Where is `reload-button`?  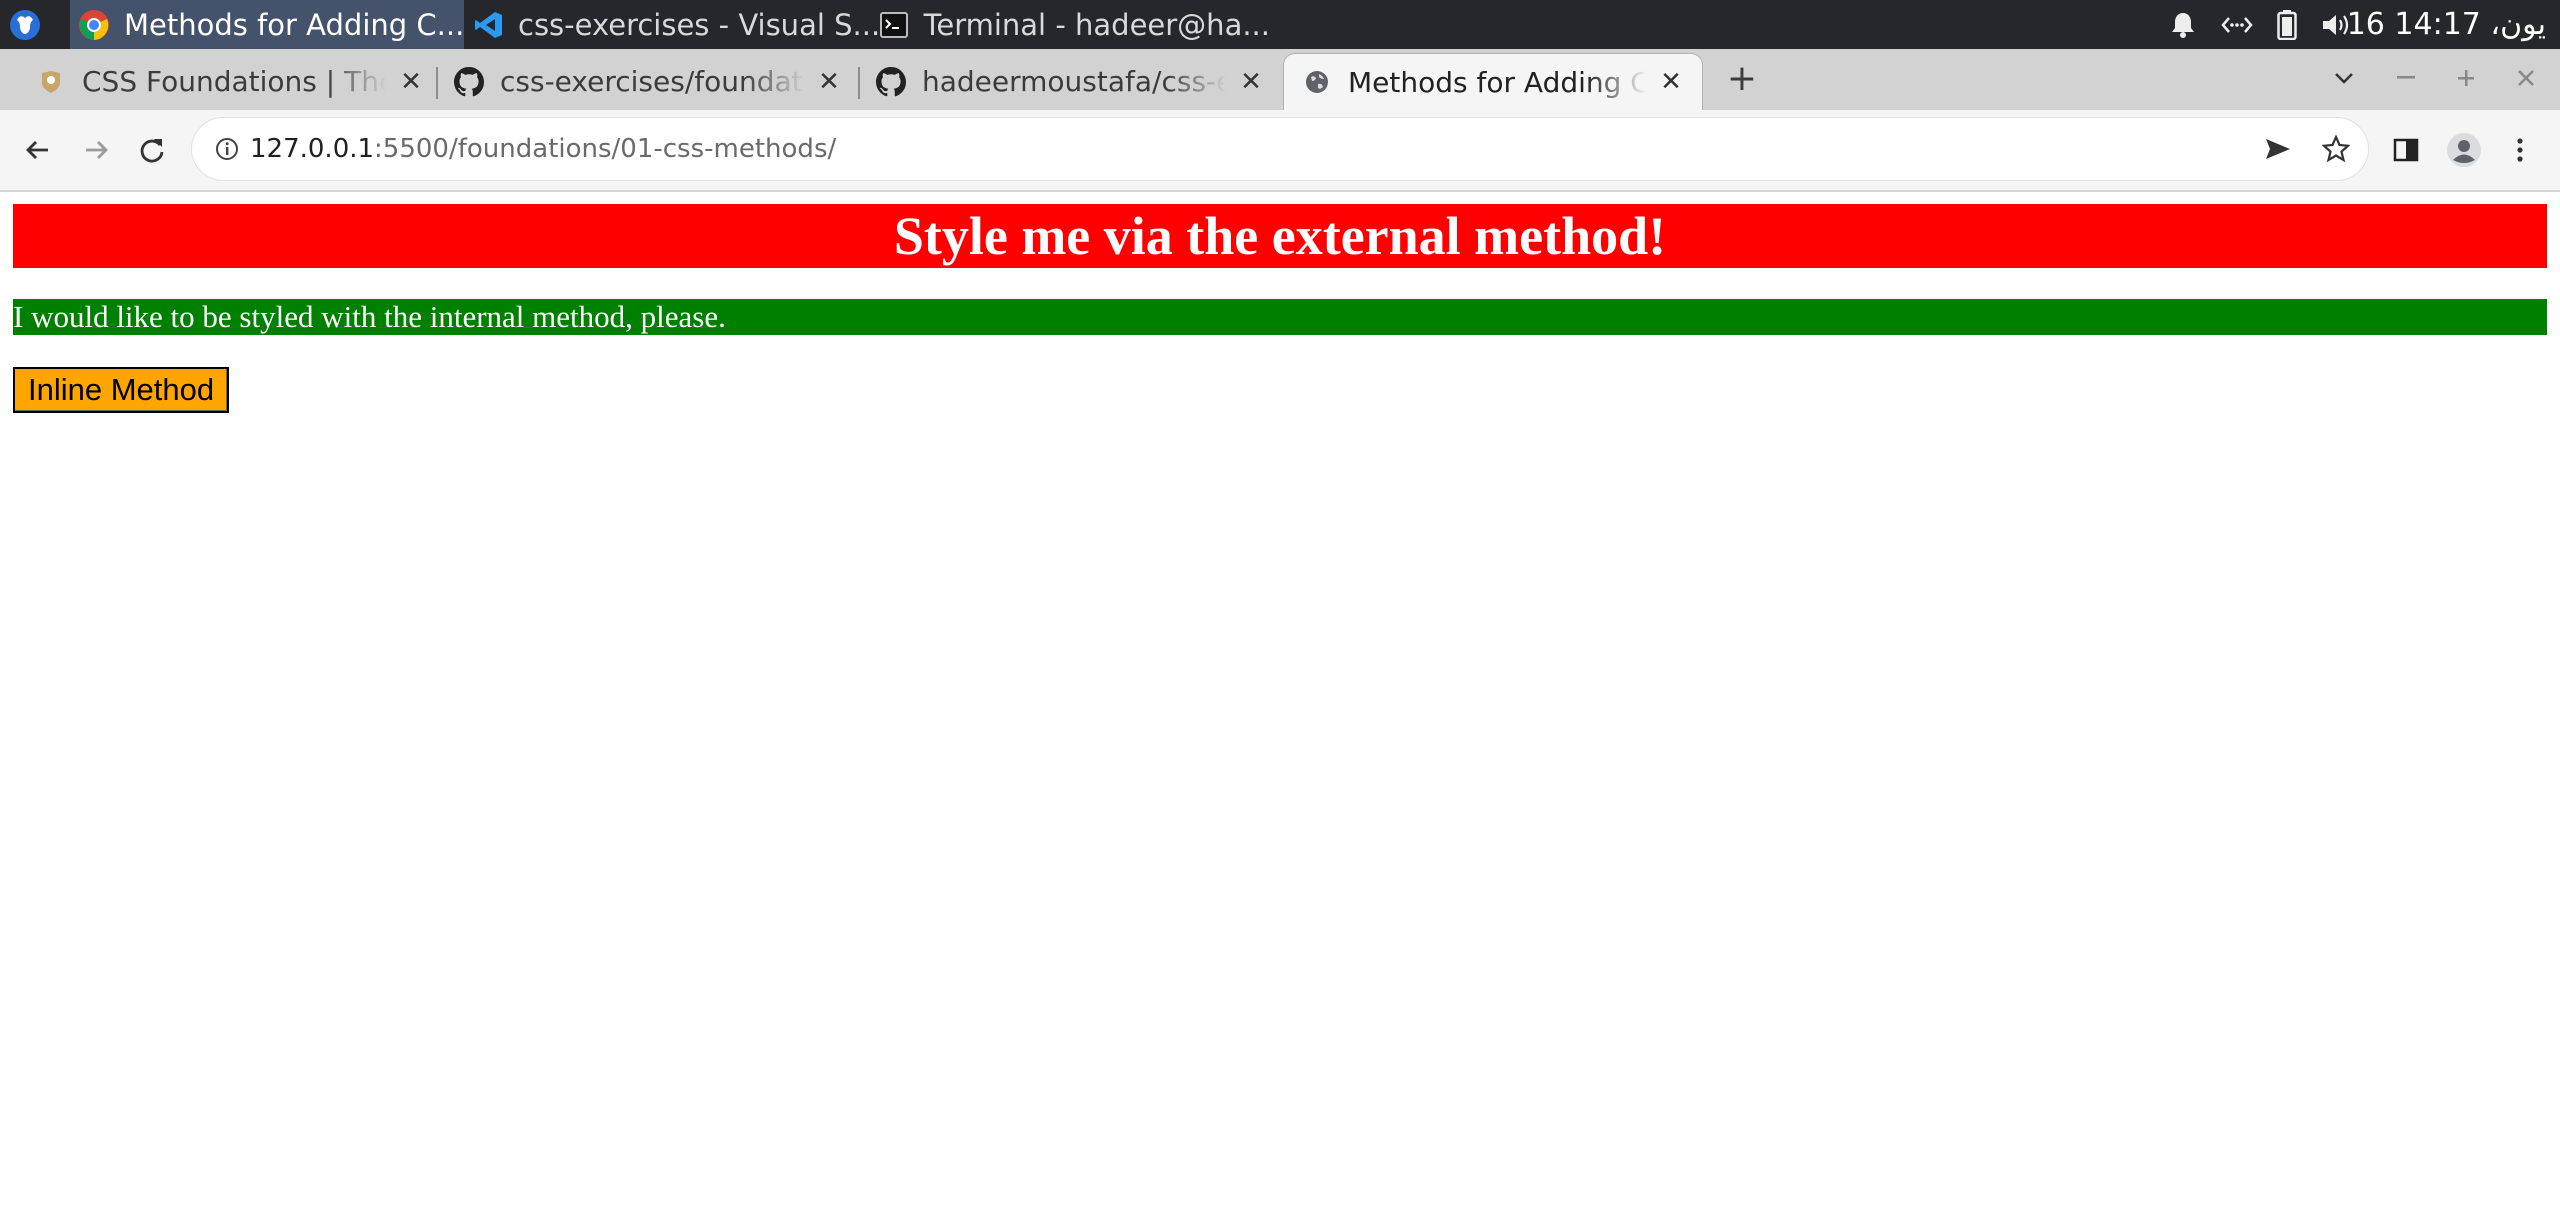 reload-button is located at coordinates (152, 150).